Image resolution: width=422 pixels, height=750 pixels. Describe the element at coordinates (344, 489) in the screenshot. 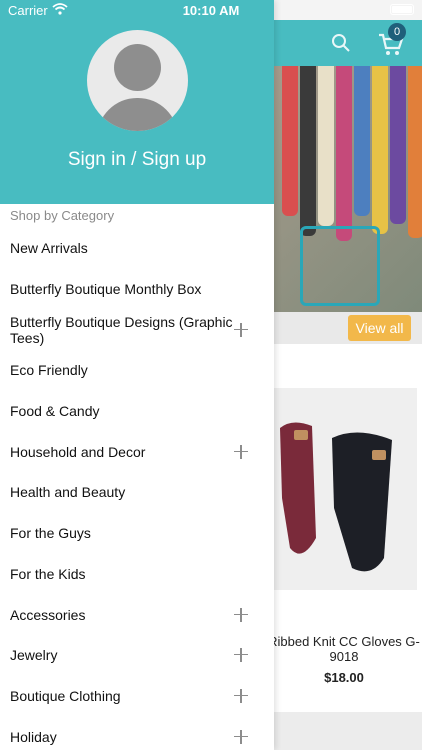

I see `product-image` at that location.